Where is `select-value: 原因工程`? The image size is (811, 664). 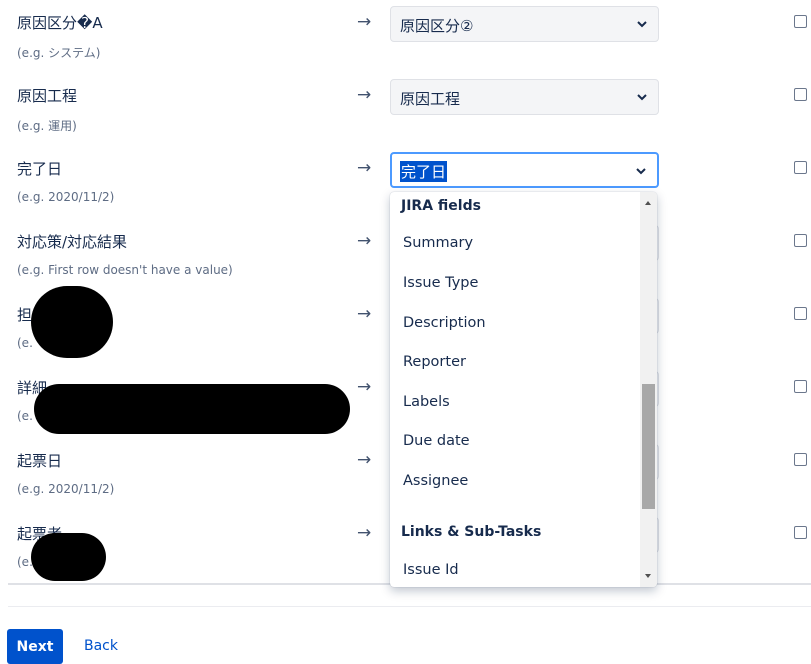 select-value: 原因工程 is located at coordinates (430, 99).